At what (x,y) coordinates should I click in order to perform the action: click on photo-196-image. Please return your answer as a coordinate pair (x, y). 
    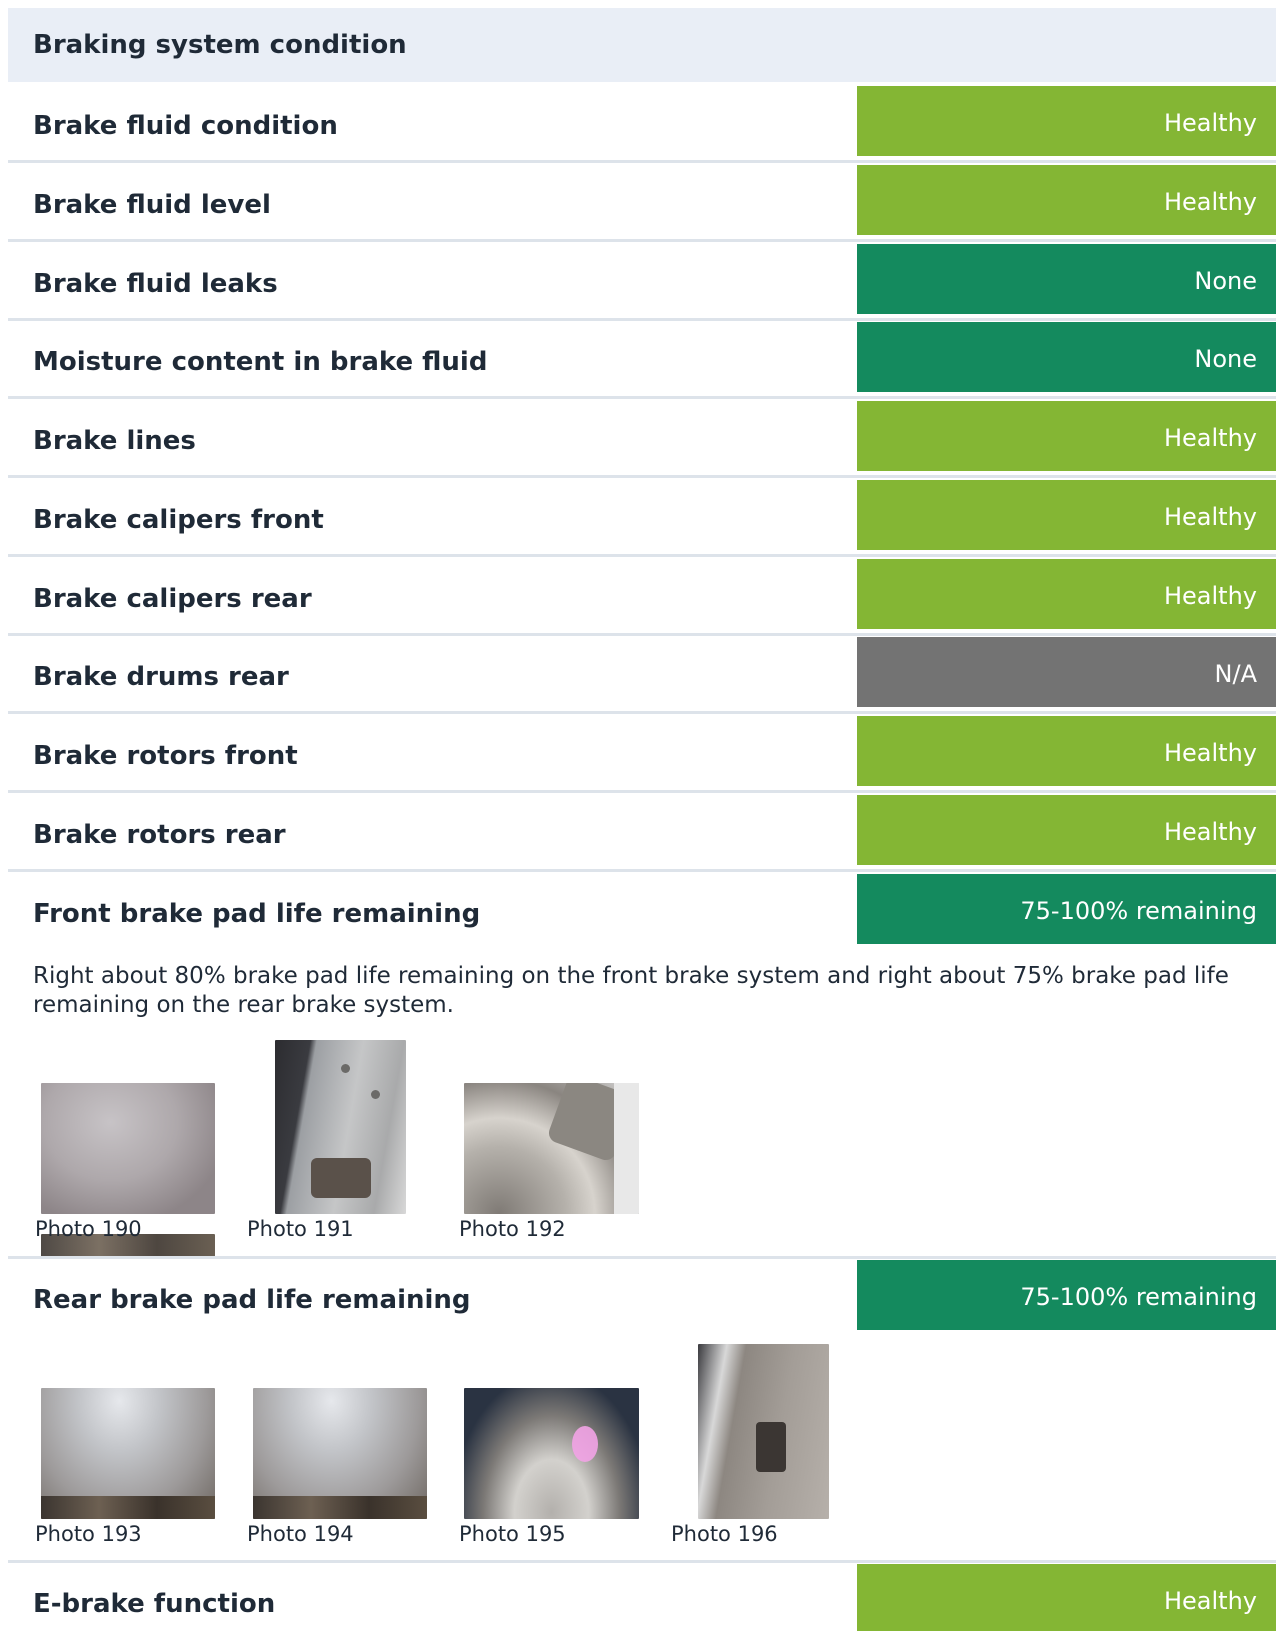
    Looking at the image, I should click on (763, 1431).